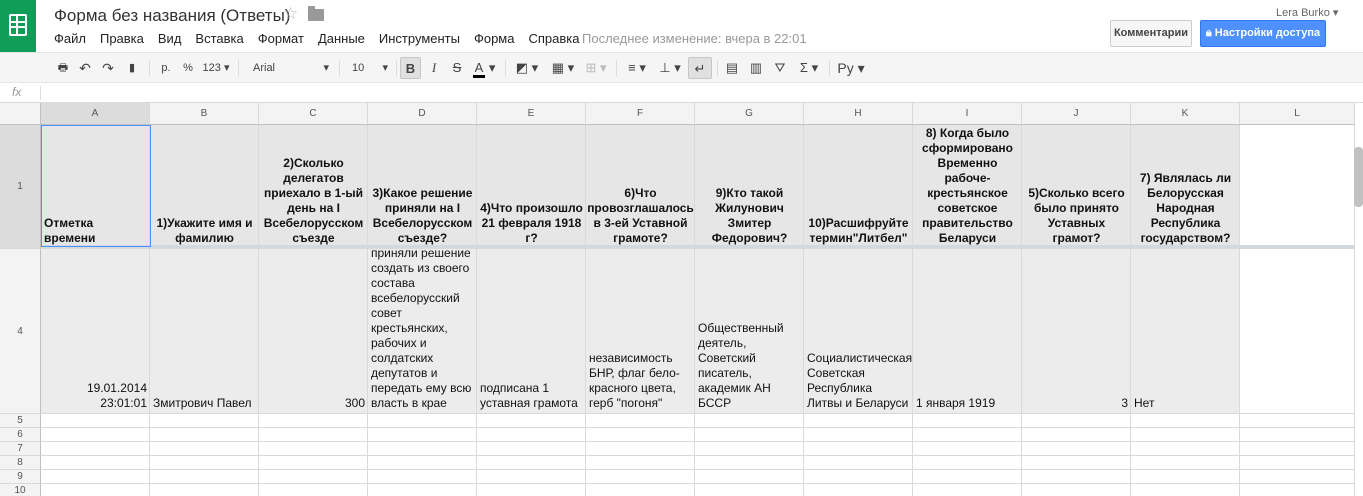  I want to click on paint-format-icon: ▮, so click(132, 68).